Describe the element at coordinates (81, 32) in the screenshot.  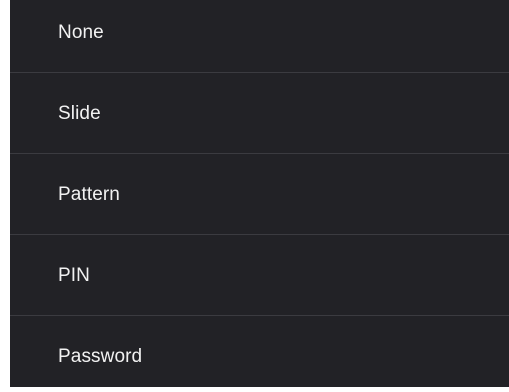
I see `option-label: None` at that location.